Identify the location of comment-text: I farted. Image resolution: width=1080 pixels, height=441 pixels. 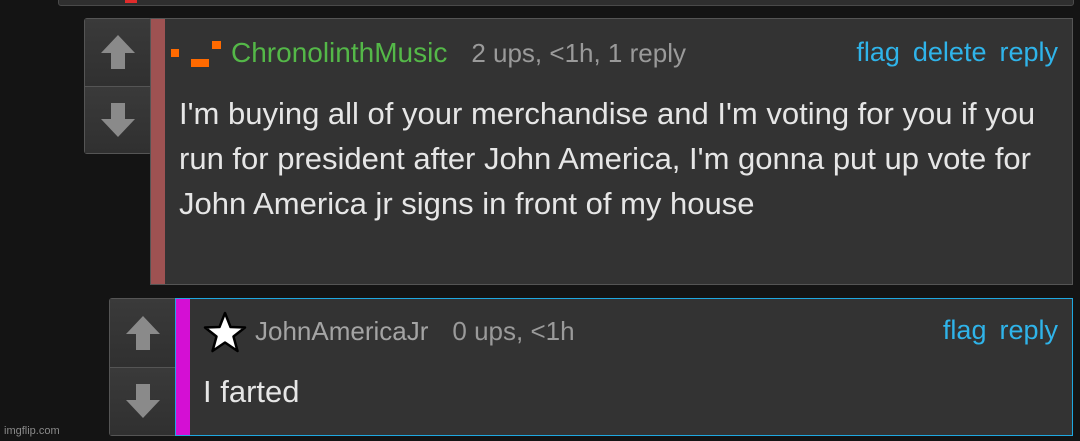
(251, 391).